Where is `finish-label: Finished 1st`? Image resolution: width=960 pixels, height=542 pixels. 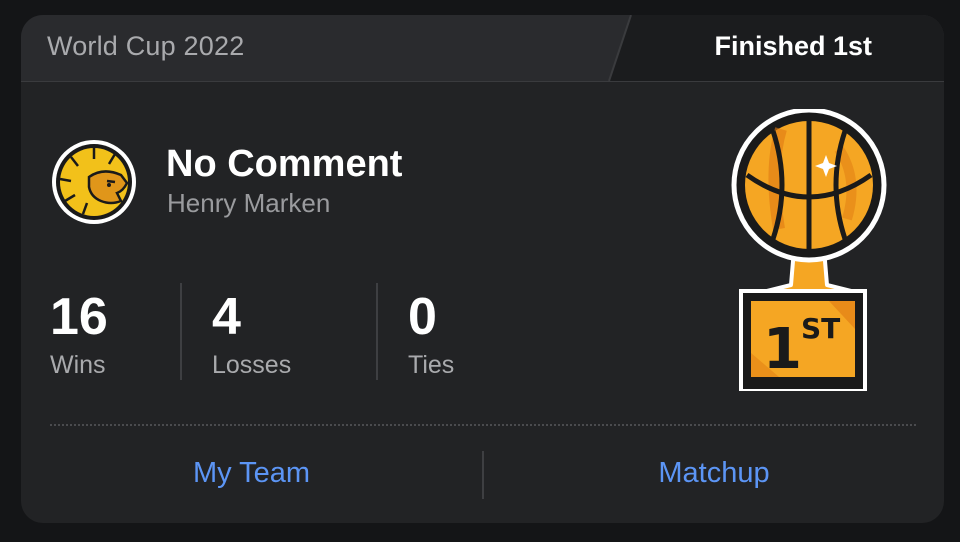
finish-label: Finished 1st is located at coordinates (793, 46).